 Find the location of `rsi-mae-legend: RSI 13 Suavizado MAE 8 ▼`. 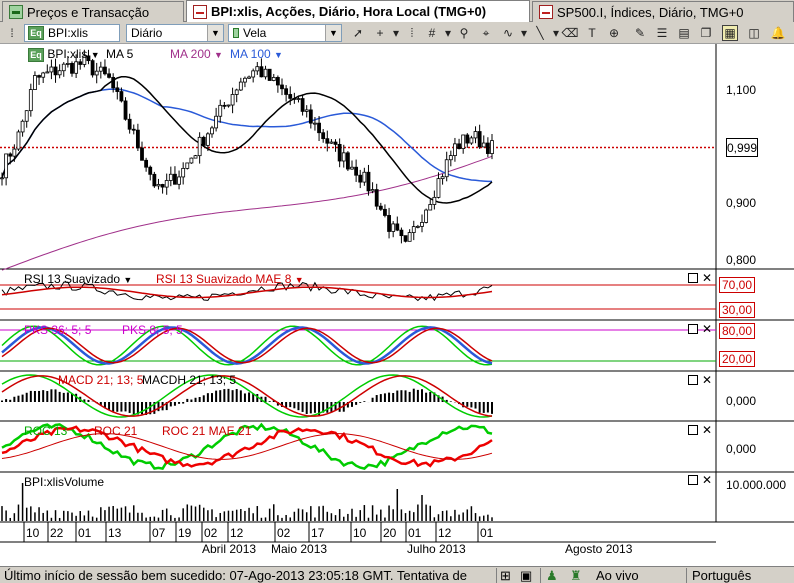

rsi-mae-legend: RSI 13 Suavizado MAE 8 ▼ is located at coordinates (230, 279).